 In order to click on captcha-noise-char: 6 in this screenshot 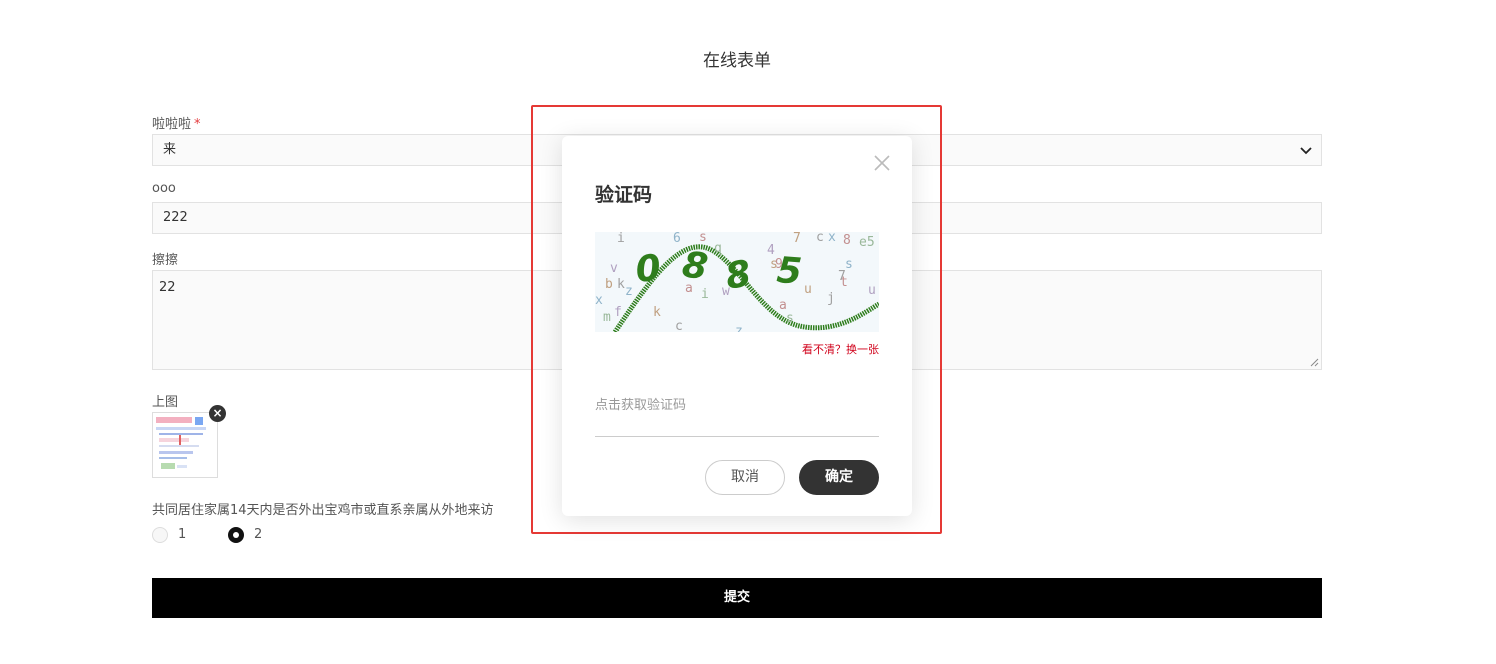, I will do `click(677, 239)`.